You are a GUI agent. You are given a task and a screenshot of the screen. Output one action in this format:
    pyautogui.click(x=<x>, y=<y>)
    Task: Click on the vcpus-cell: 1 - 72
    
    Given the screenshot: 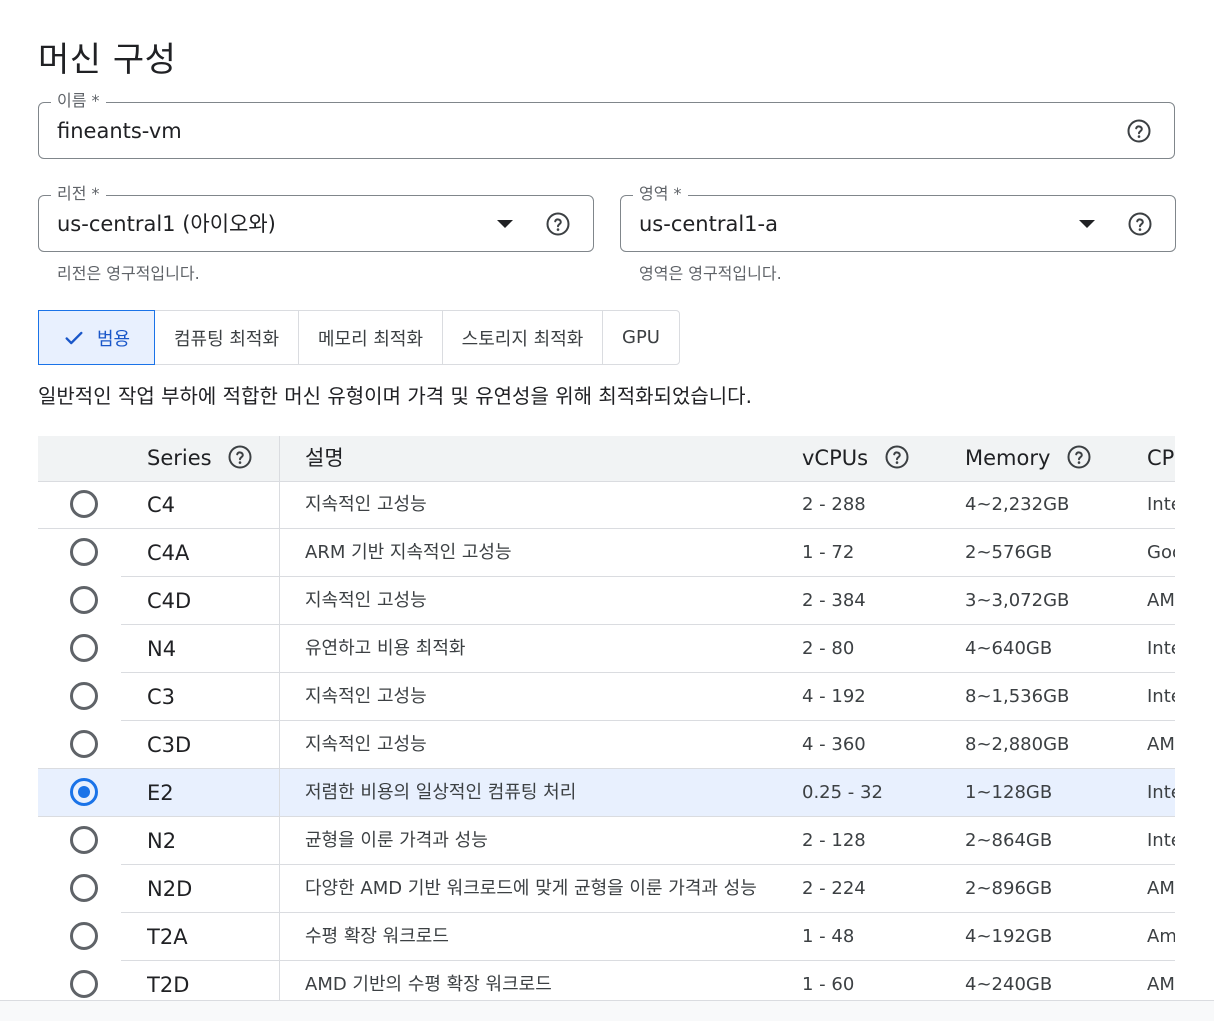 What is the action you would take?
    pyautogui.click(x=828, y=552)
    